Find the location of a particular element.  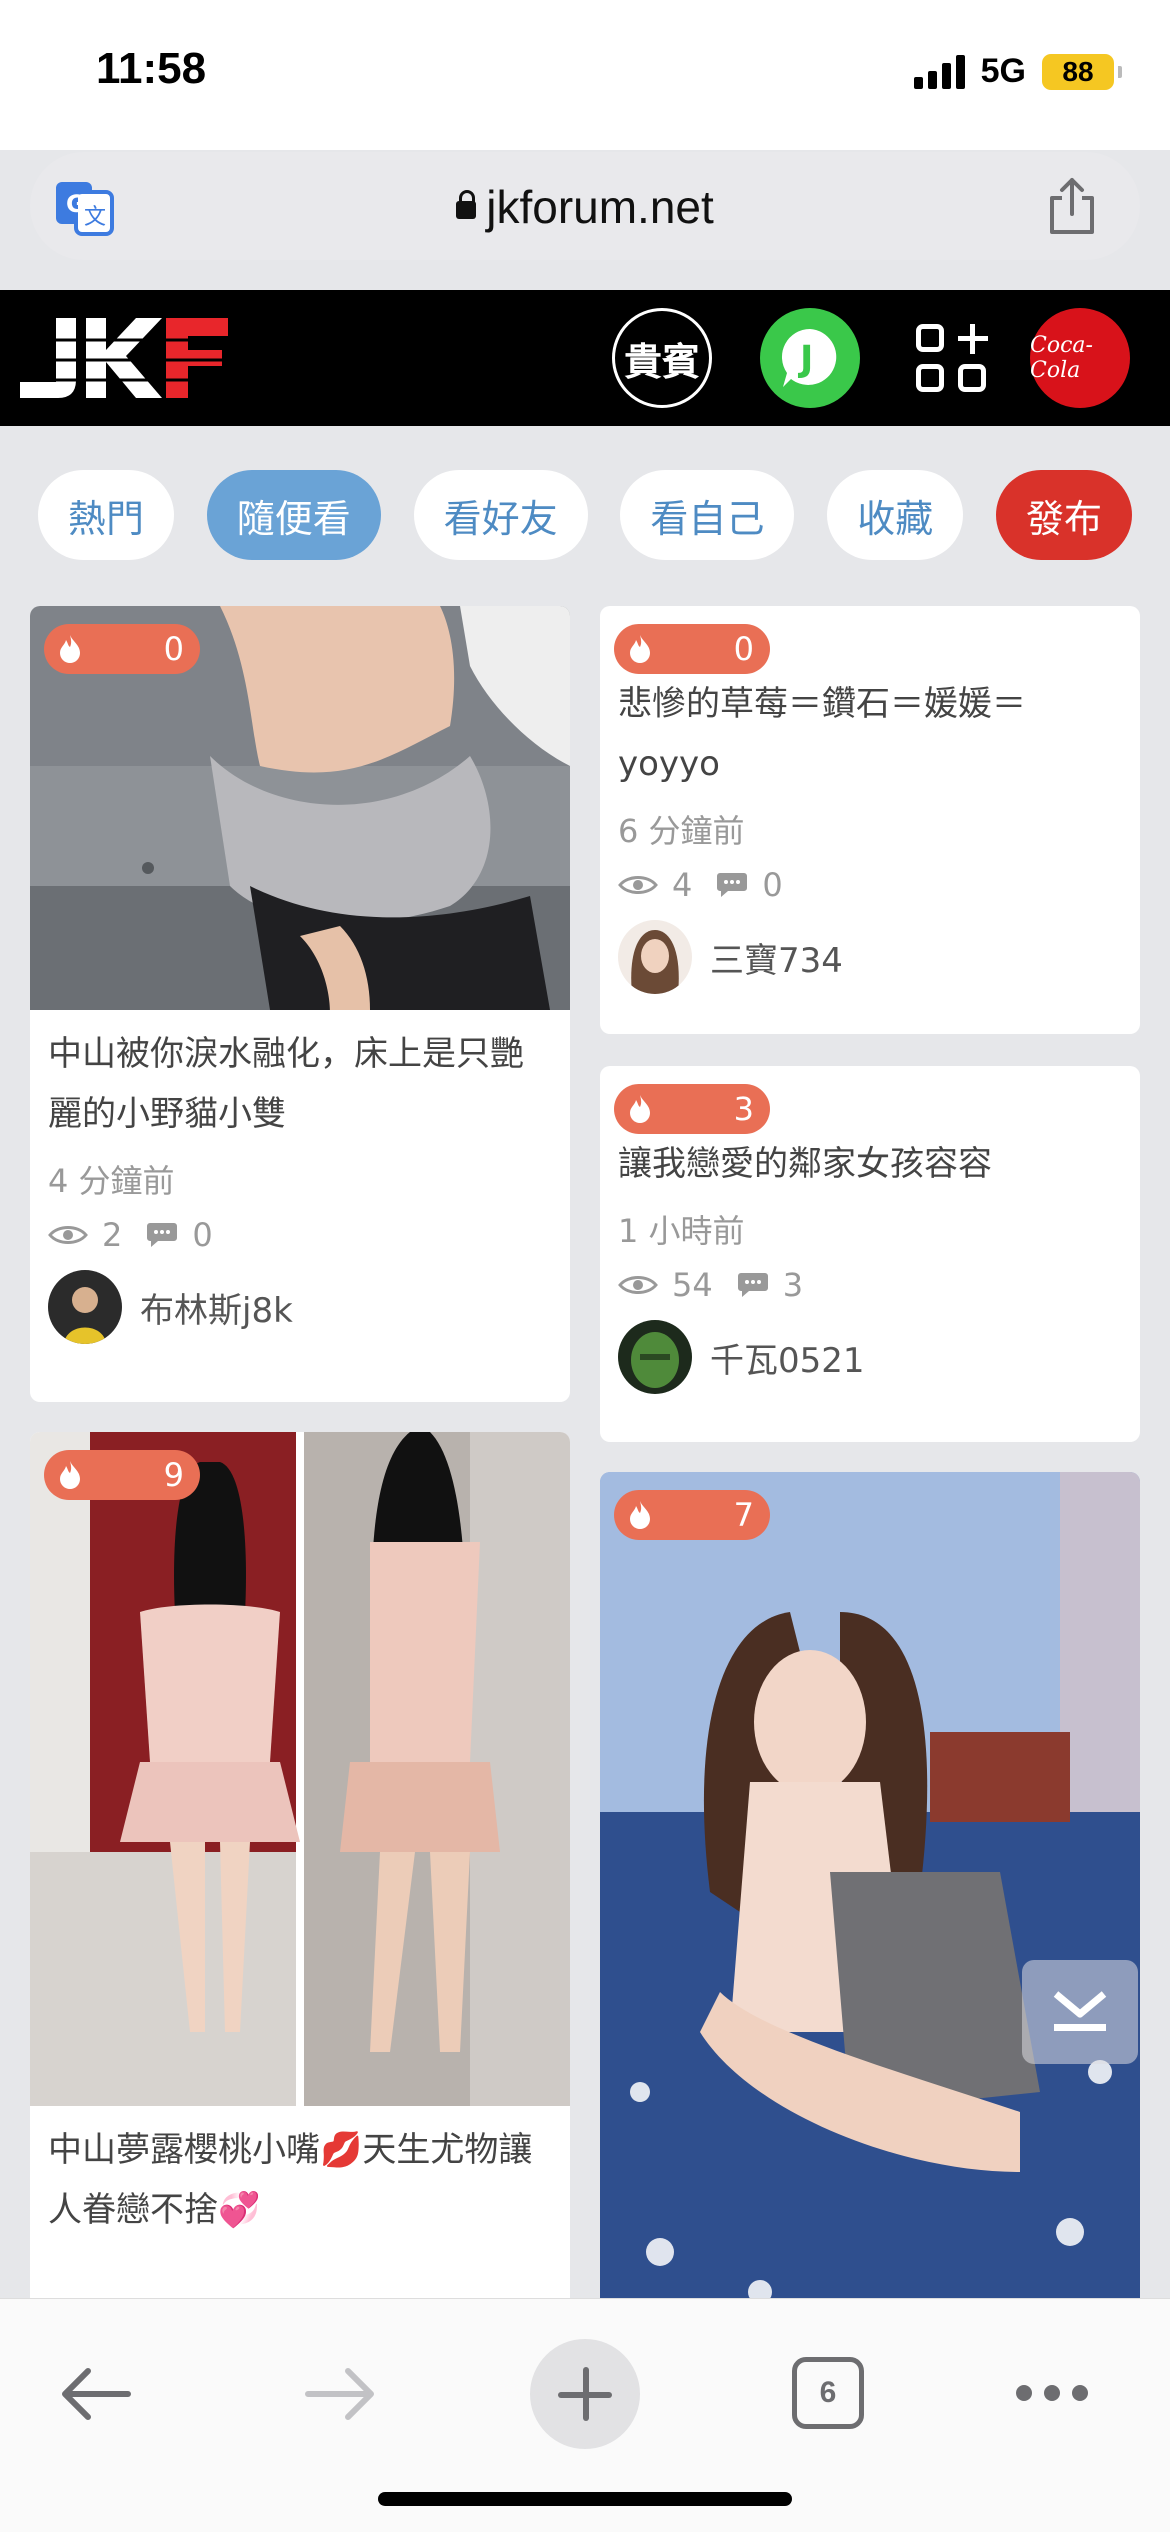

apps-icon is located at coordinates (950, 358).